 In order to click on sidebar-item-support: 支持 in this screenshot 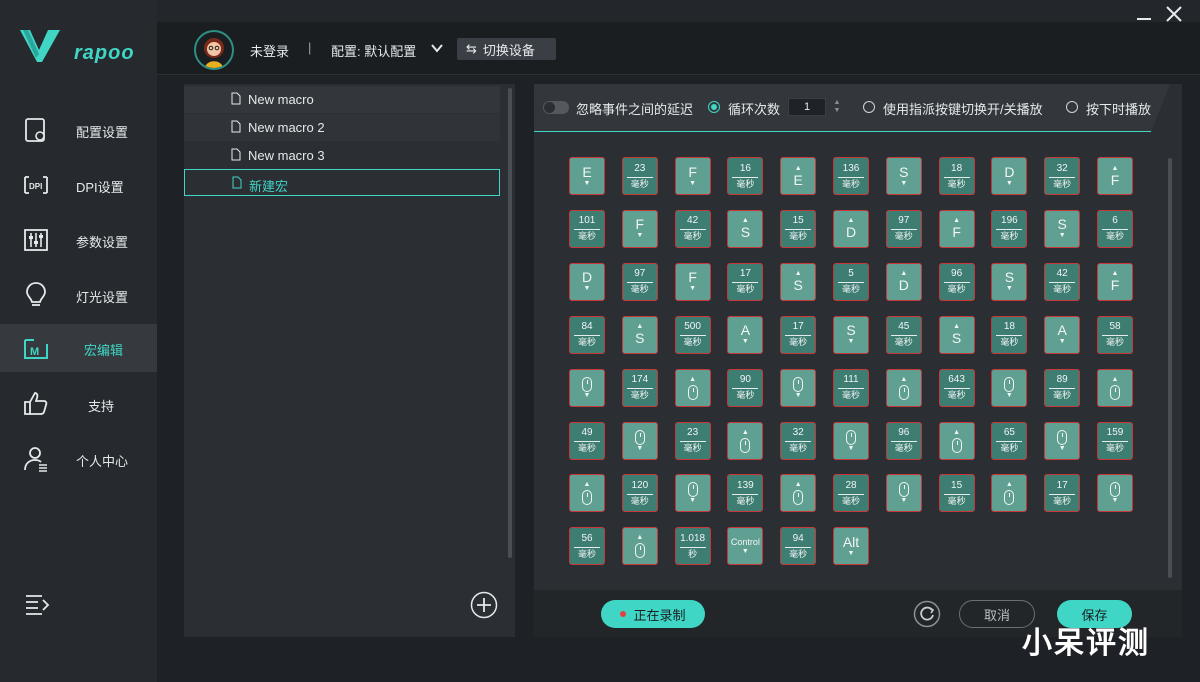, I will do `click(78, 404)`.